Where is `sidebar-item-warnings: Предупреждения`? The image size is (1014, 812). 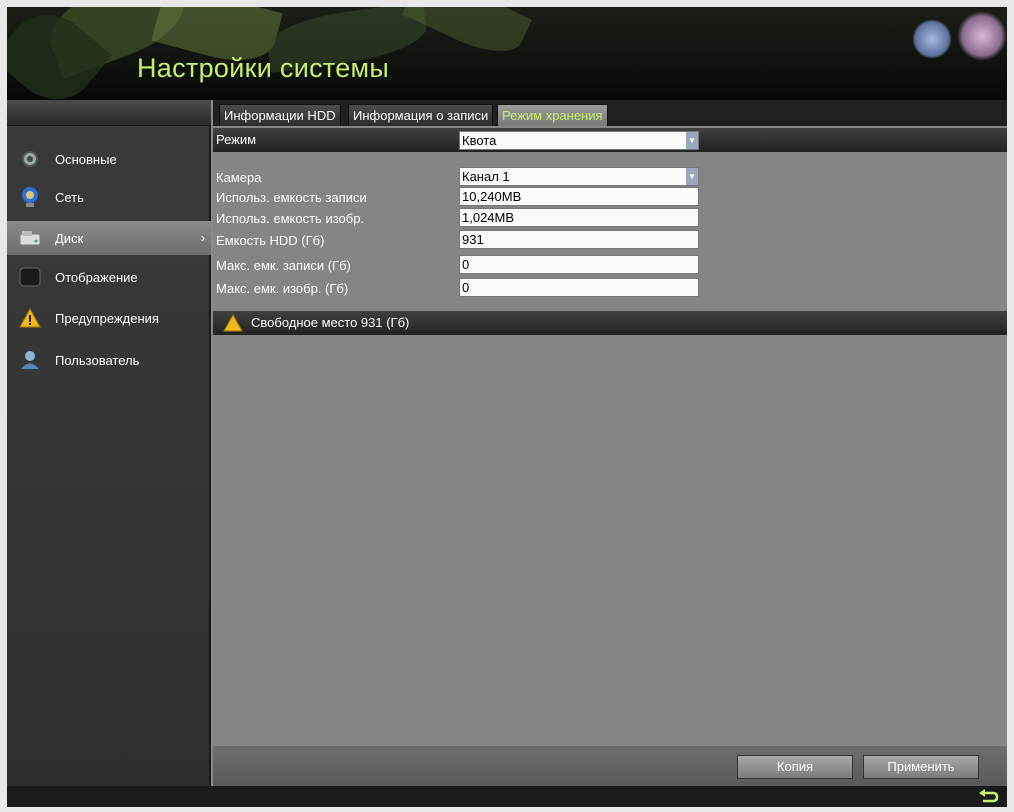 sidebar-item-warnings: Предупреждения is located at coordinates (109, 318).